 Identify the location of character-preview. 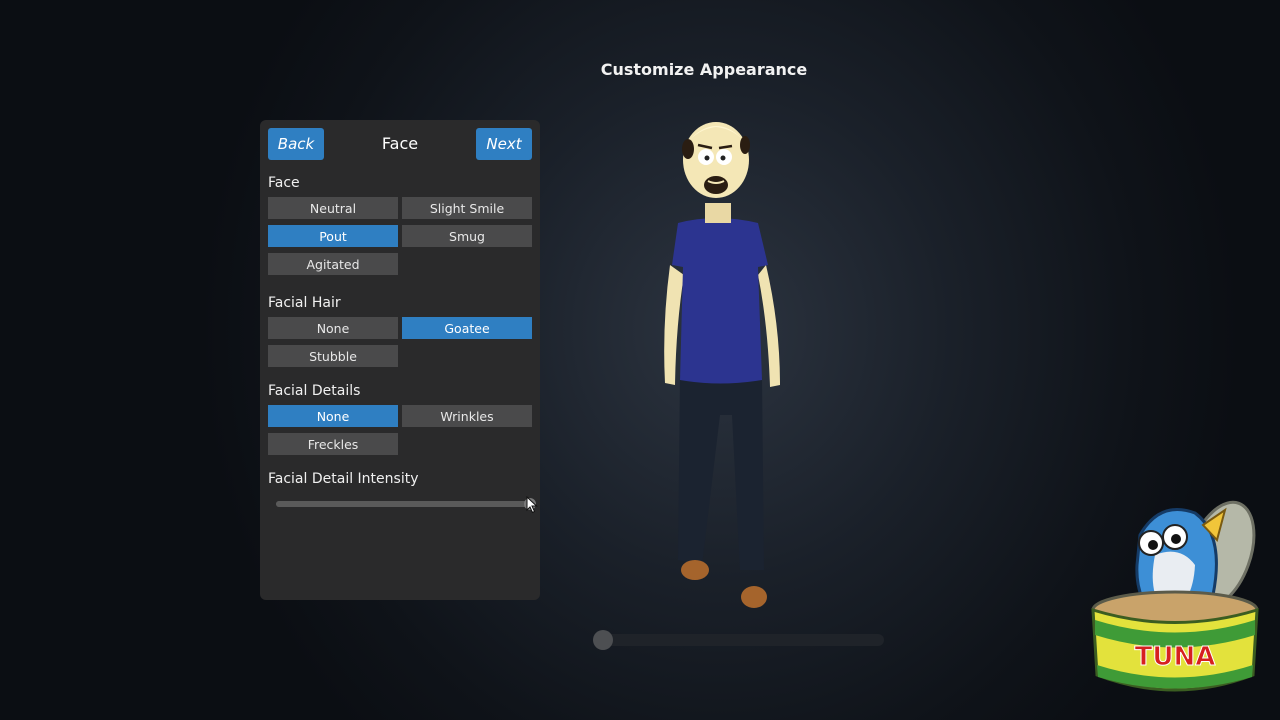
(722, 365).